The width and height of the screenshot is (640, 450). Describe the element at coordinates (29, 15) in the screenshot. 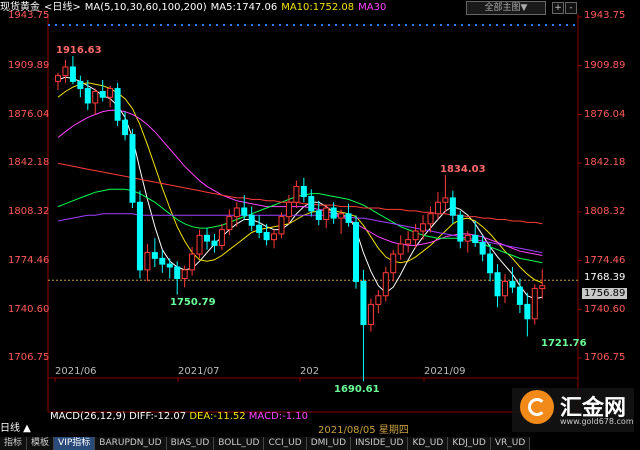

I see `price-tick: 1943.75` at that location.